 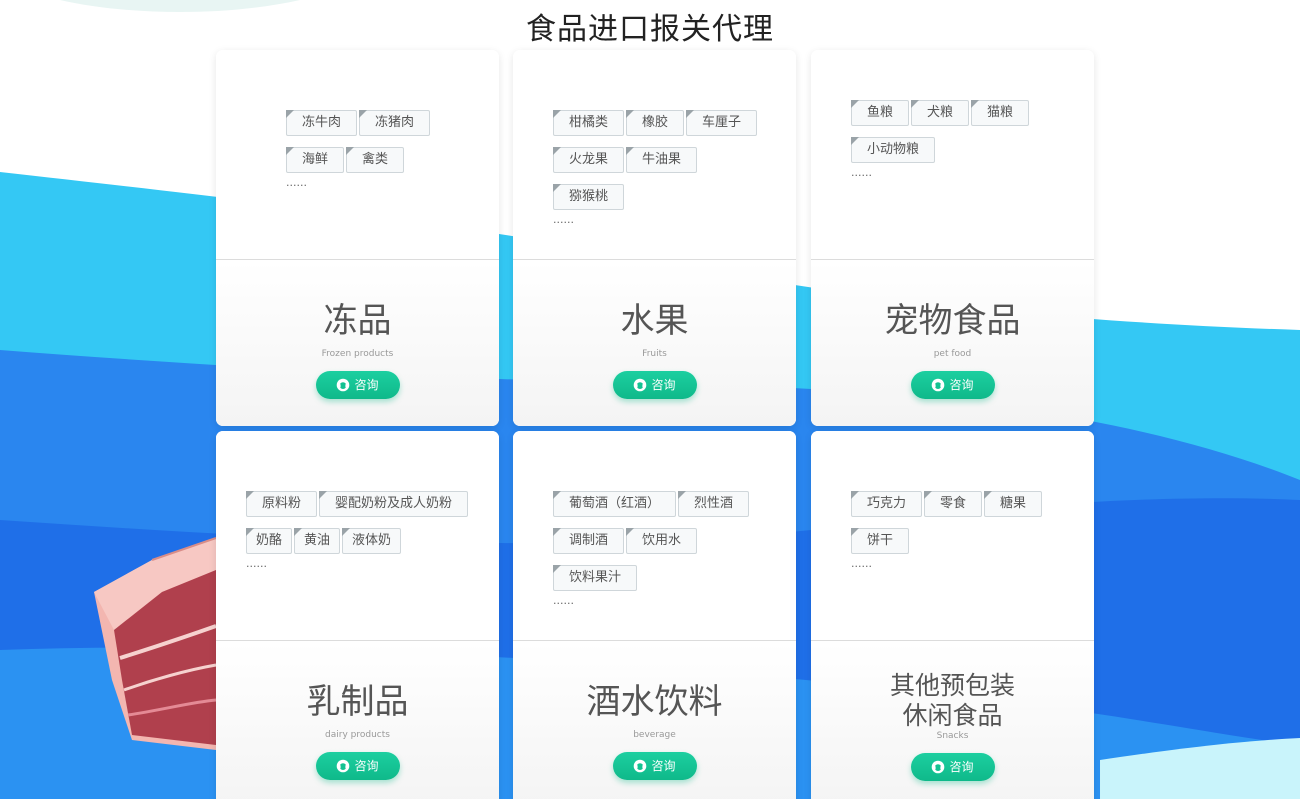 I want to click on category-card-frozen: 冻牛肉 冻猪肉 海鲜 禽类 ...... 冻品 Frozen products 咨询, so click(x=357, y=238).